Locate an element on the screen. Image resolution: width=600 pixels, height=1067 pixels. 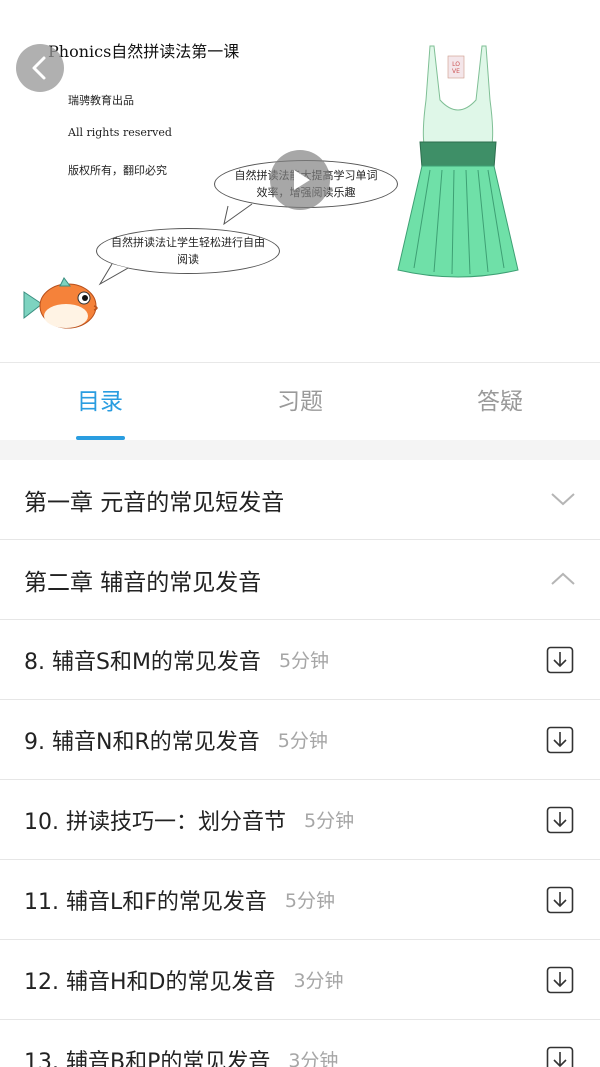
lesson-row: 11. 辅音L和F的常见发音 5分钟 is located at coordinates (300, 900).